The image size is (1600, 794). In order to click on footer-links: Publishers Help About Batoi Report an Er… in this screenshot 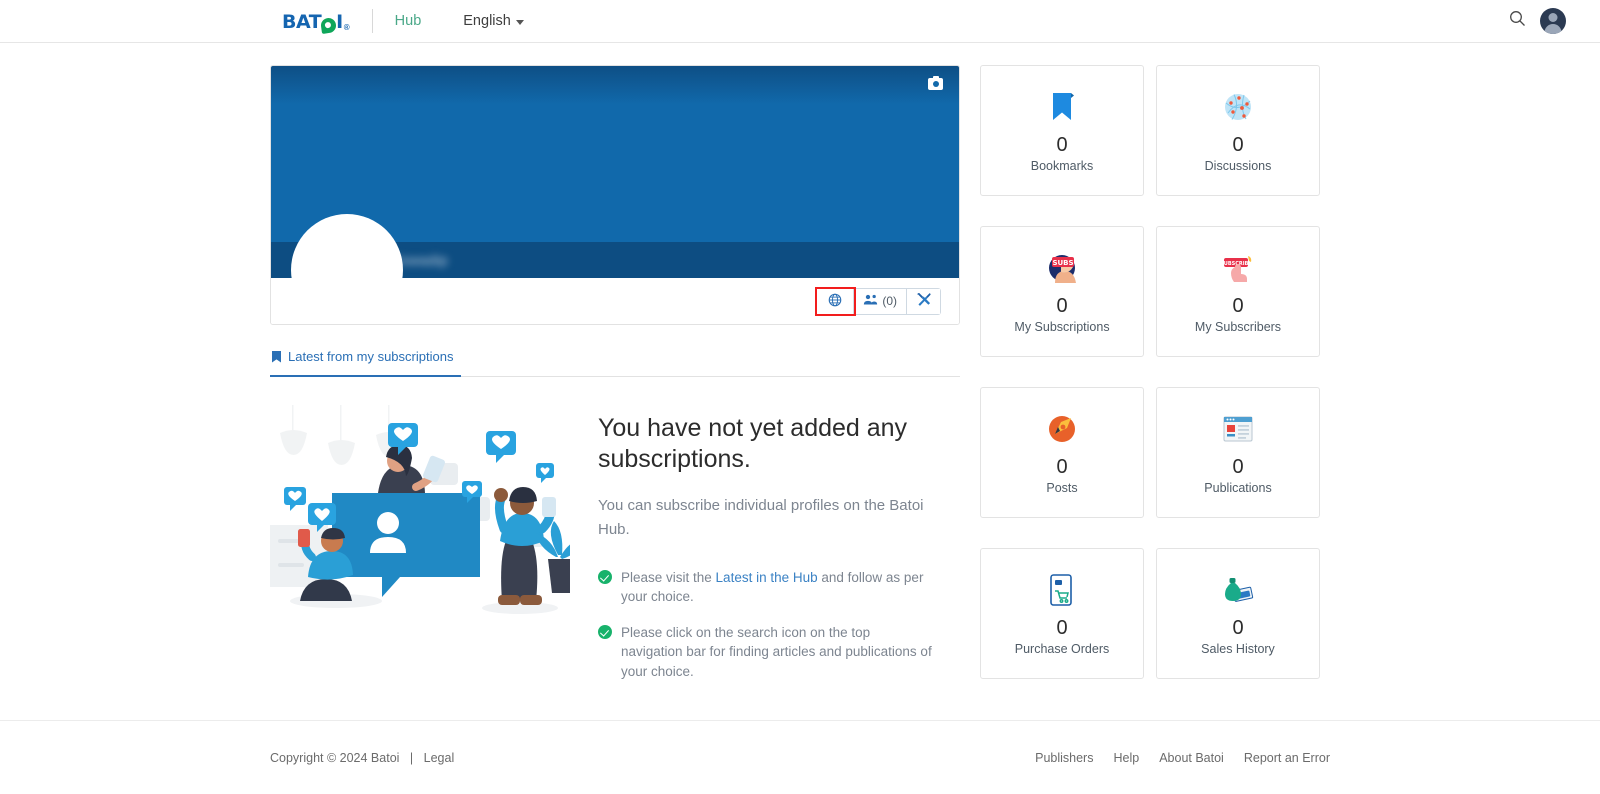, I will do `click(1182, 758)`.